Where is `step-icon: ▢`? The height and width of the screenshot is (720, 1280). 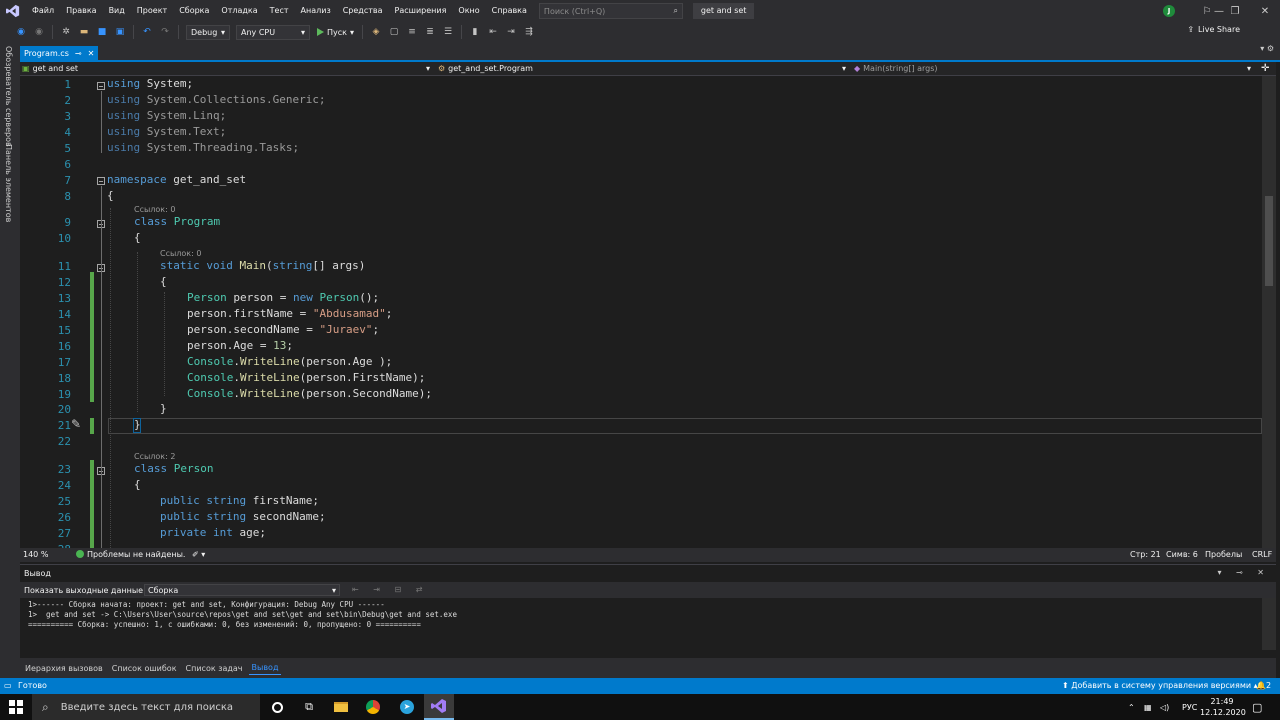
step-icon: ▢ is located at coordinates (394, 32).